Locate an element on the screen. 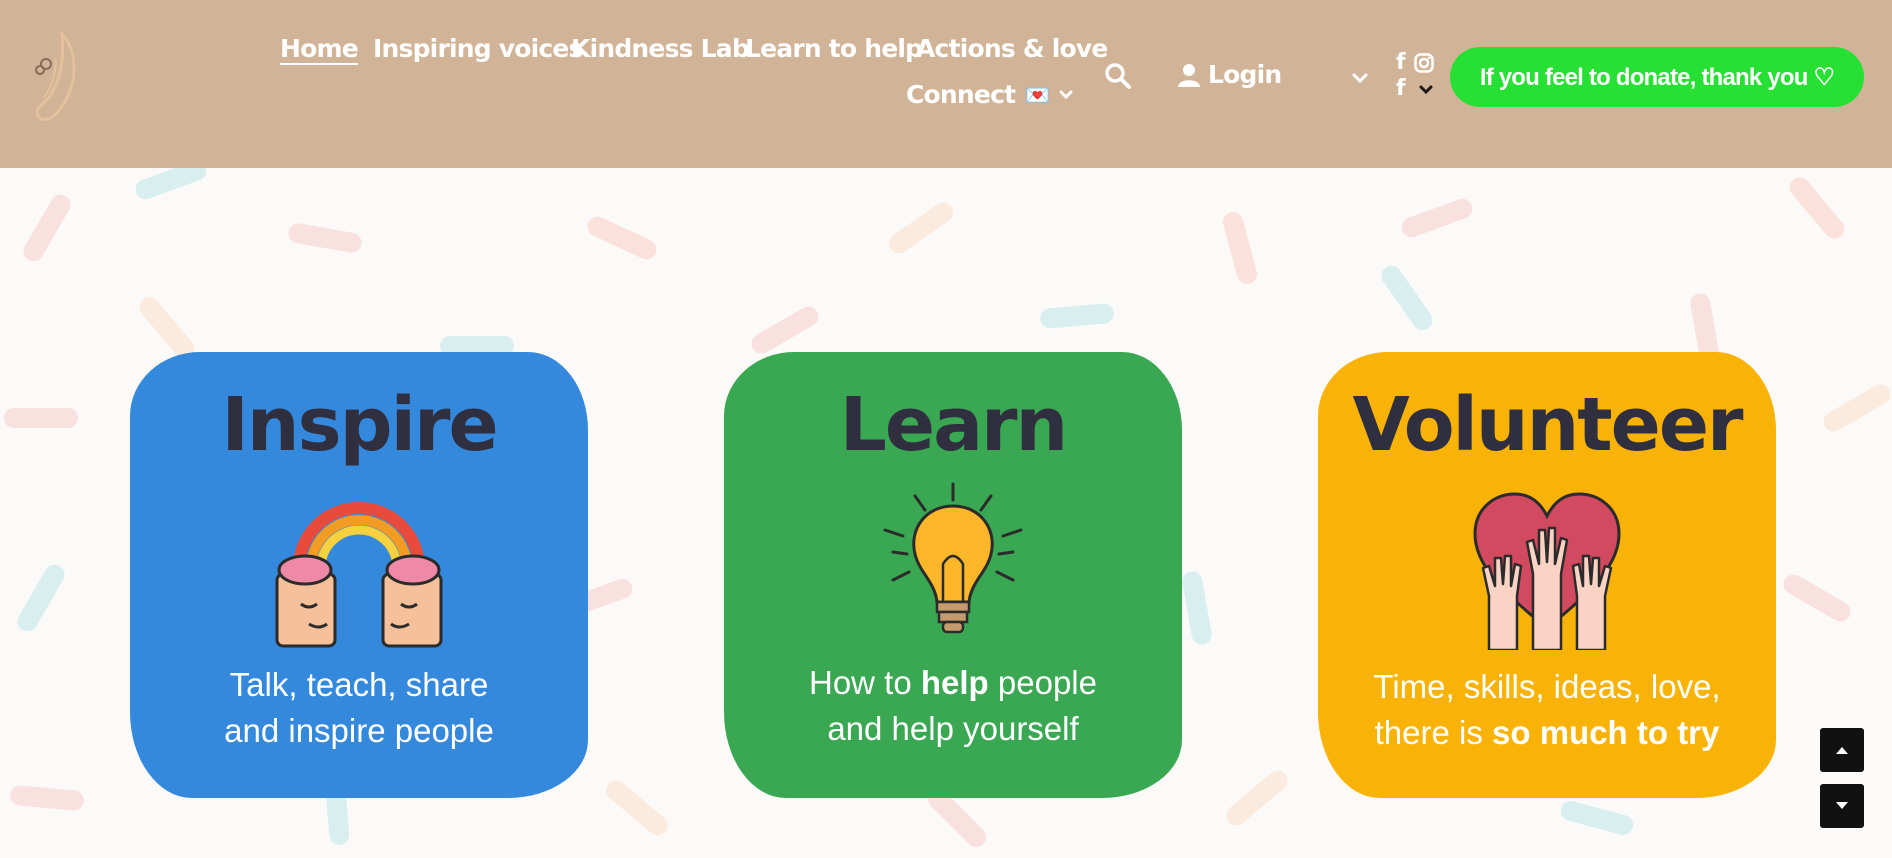 The width and height of the screenshot is (1892, 858). card-text-line: and help yourself is located at coordinates (953, 728).